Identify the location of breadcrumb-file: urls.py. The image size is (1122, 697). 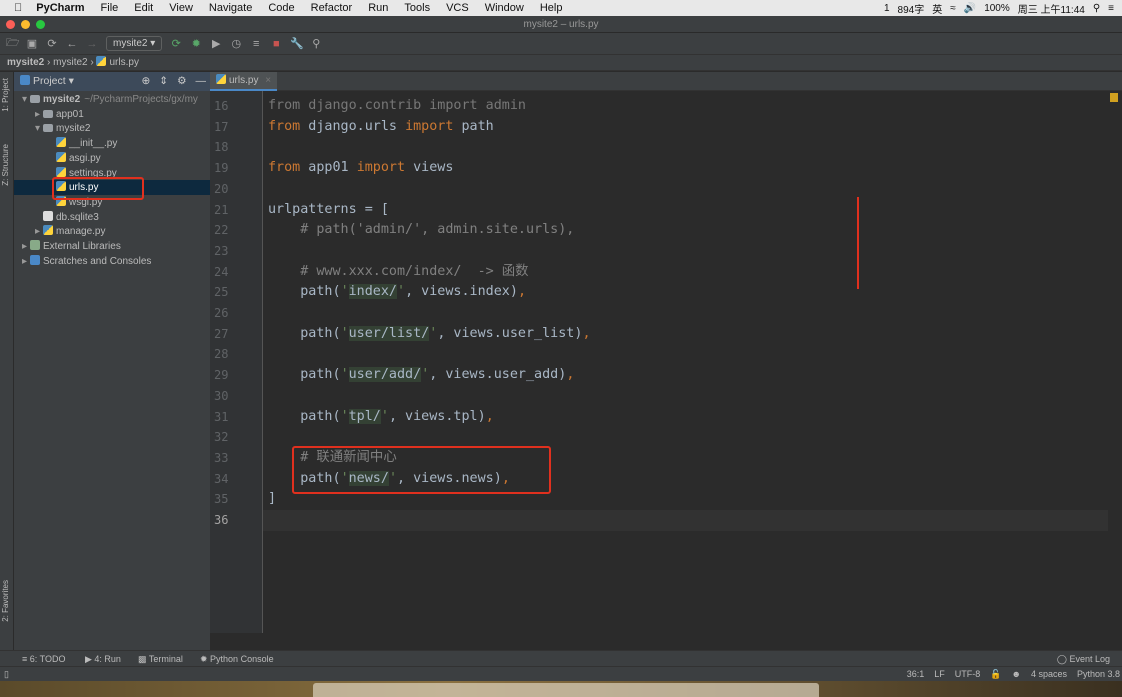
(123, 62).